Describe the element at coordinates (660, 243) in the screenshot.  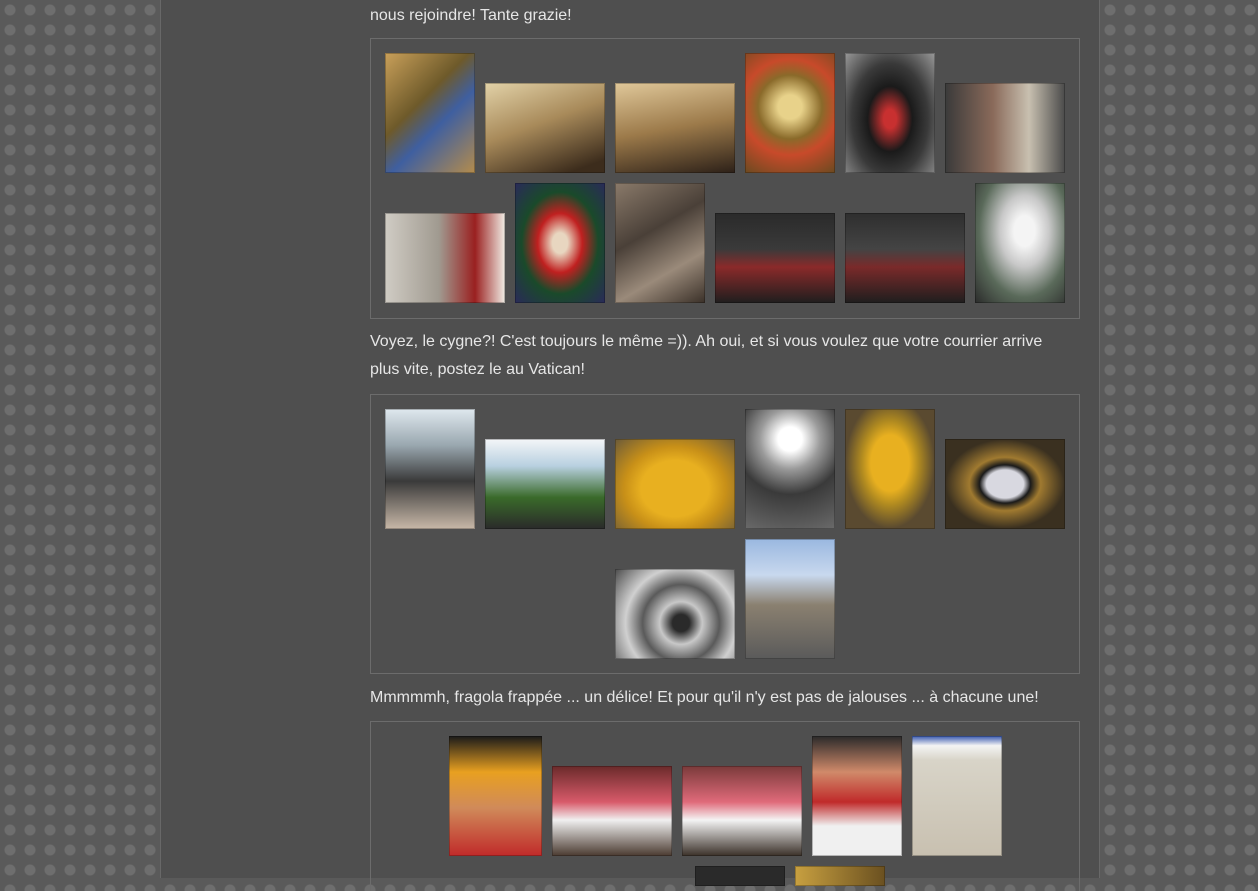
I see `gallery-thumbnail-statue-room` at that location.